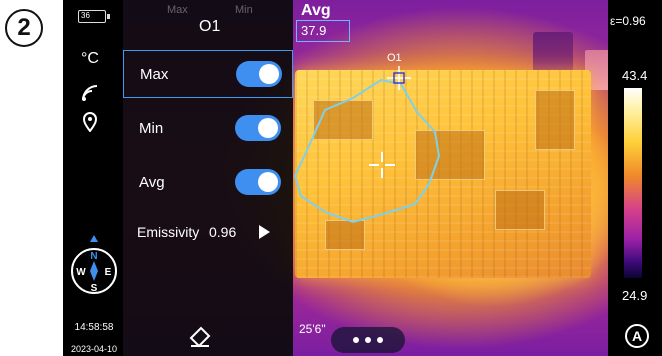  I want to click on avg-label: Avg, so click(152, 182).